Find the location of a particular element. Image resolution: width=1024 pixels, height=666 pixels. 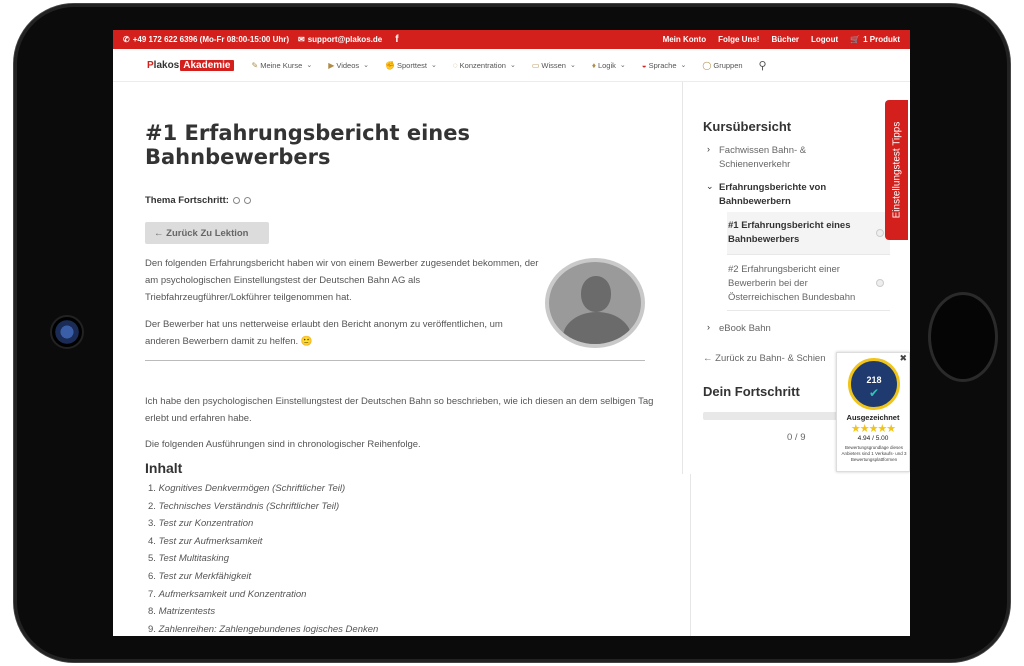

progress-count: 0 / 9 is located at coordinates (796, 437).